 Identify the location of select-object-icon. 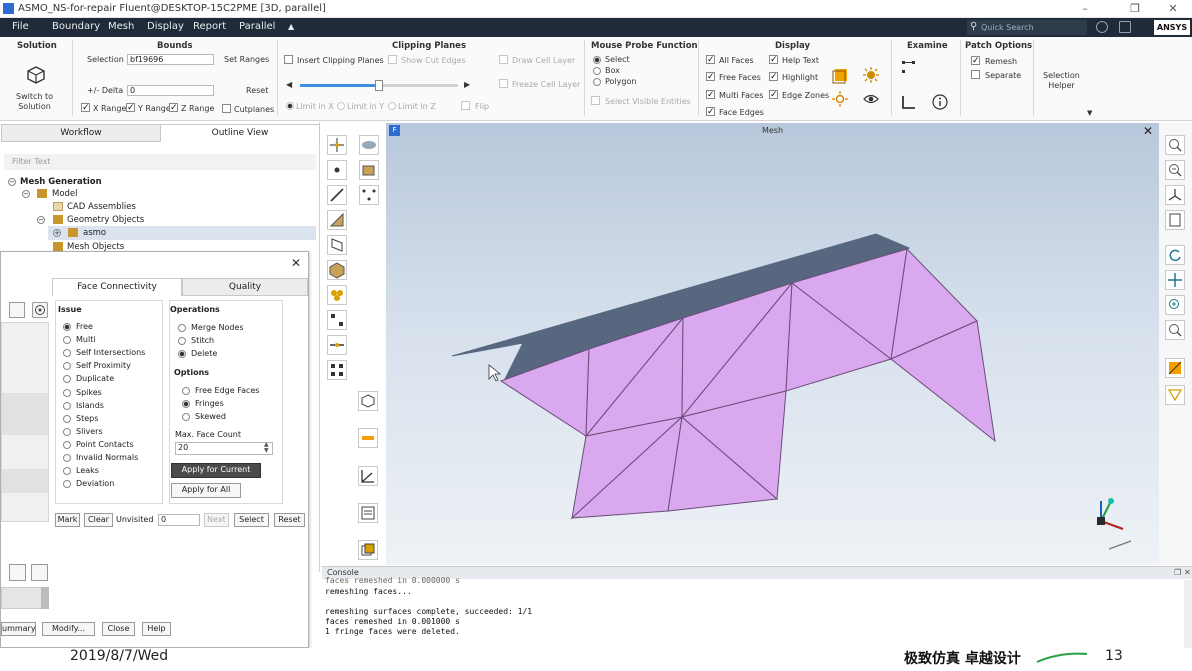
(337, 270).